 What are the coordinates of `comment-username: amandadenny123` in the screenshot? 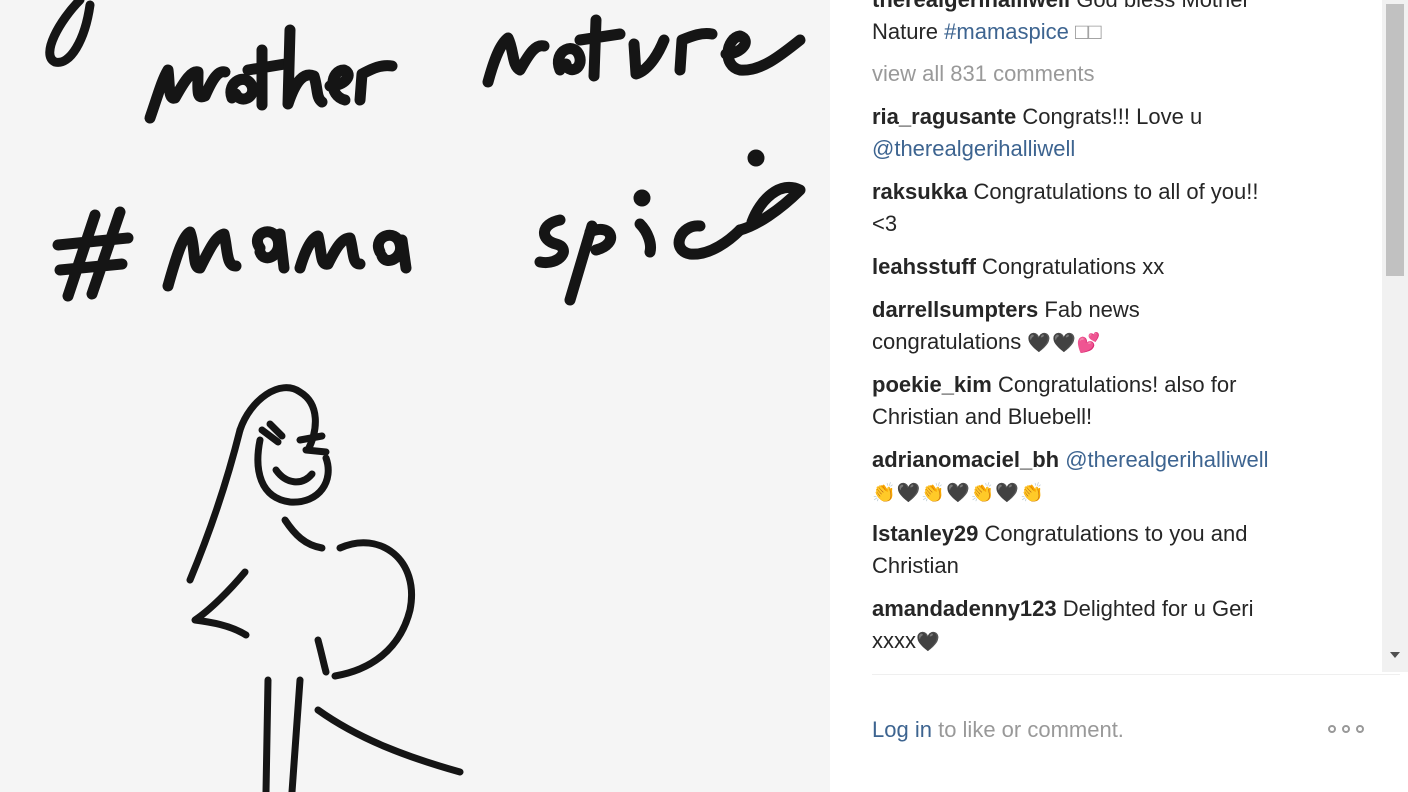 It's located at (964, 608).